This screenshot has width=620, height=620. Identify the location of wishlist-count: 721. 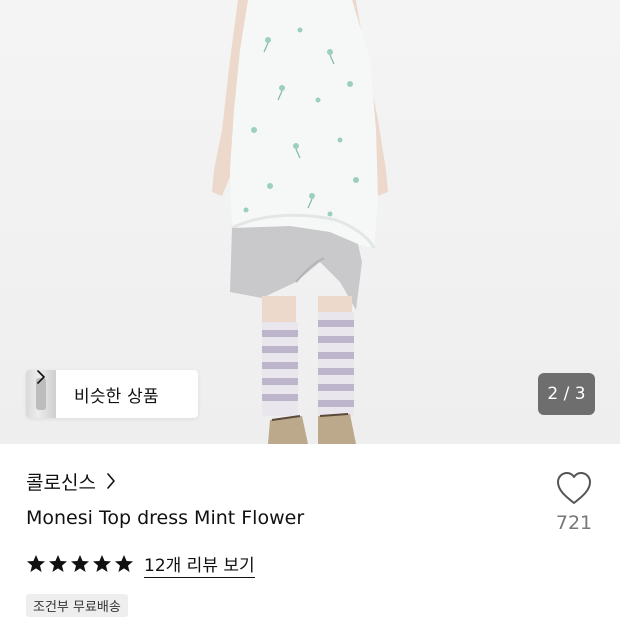
(574, 523).